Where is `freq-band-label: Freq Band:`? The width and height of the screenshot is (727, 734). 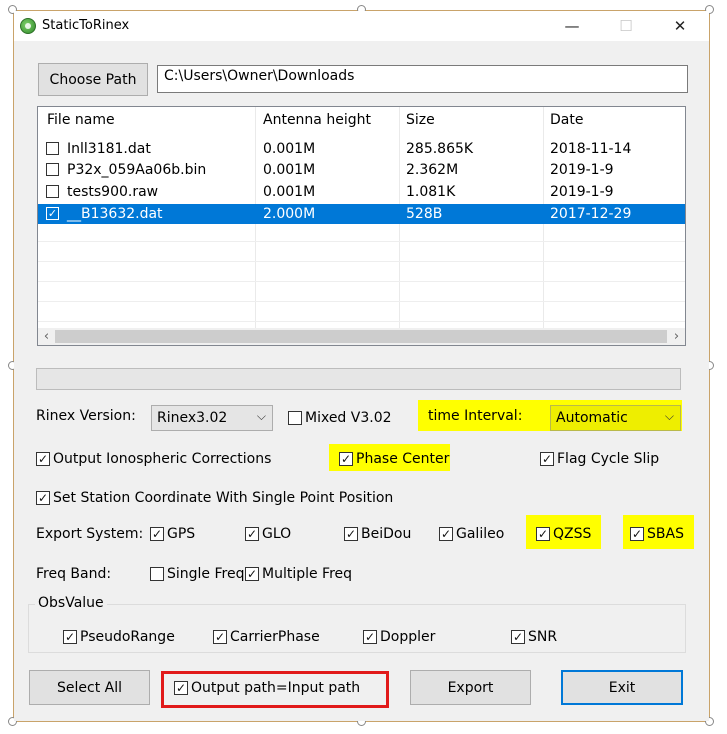
freq-band-label: Freq Band: is located at coordinates (74, 574).